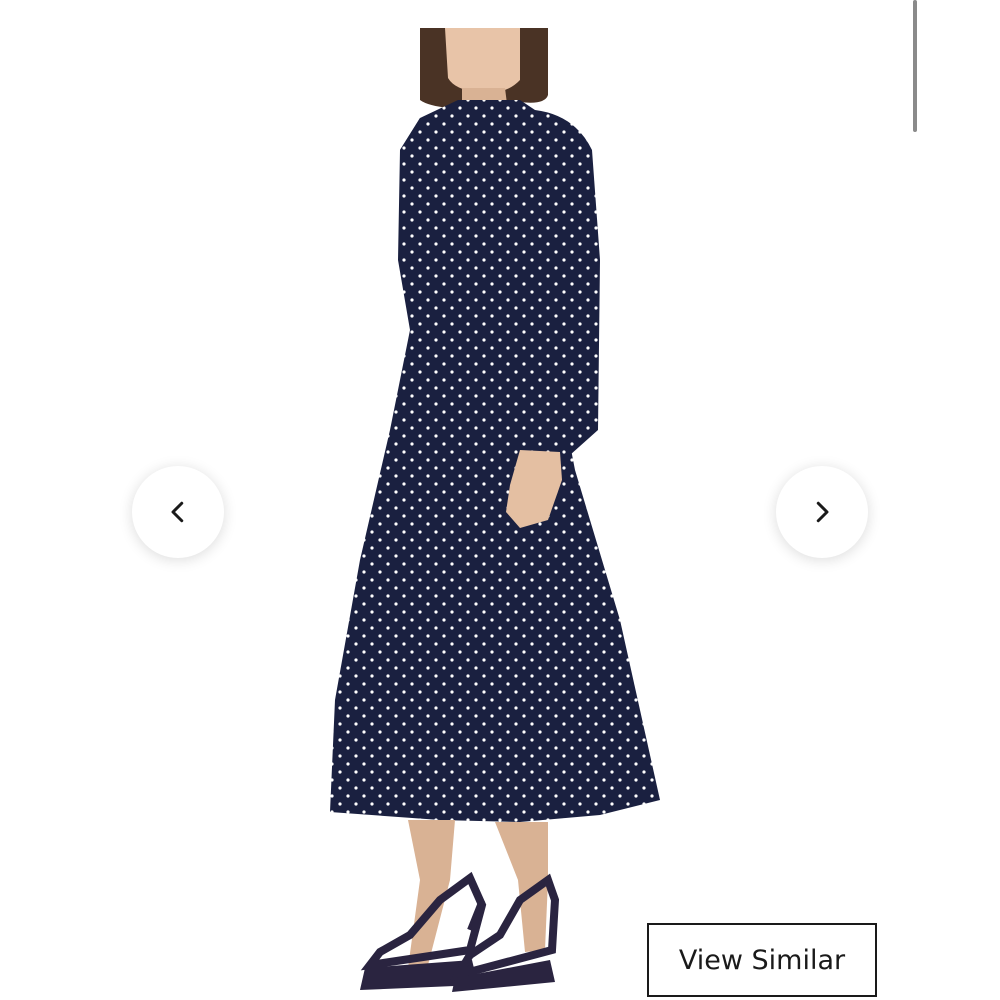  I want to click on chevron-right-icon, so click(822, 512).